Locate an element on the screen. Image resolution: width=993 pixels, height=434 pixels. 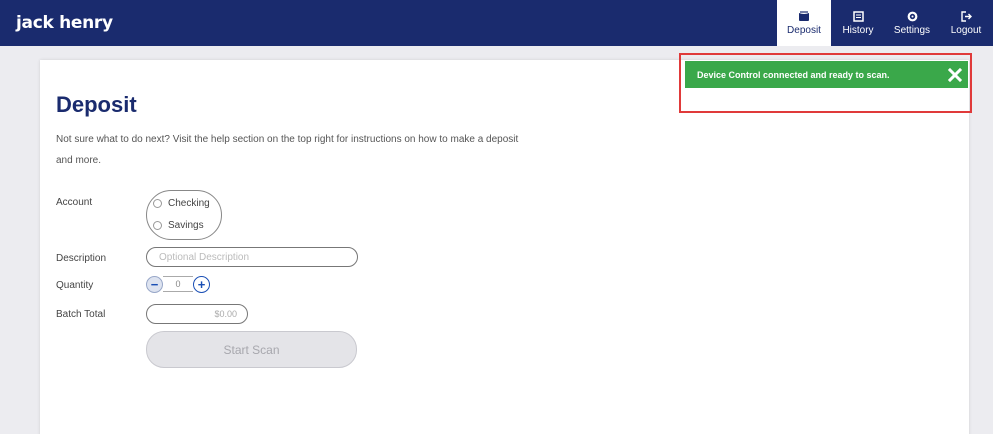
main-nav: Deposit History Settings Logout is located at coordinates (885, 23).